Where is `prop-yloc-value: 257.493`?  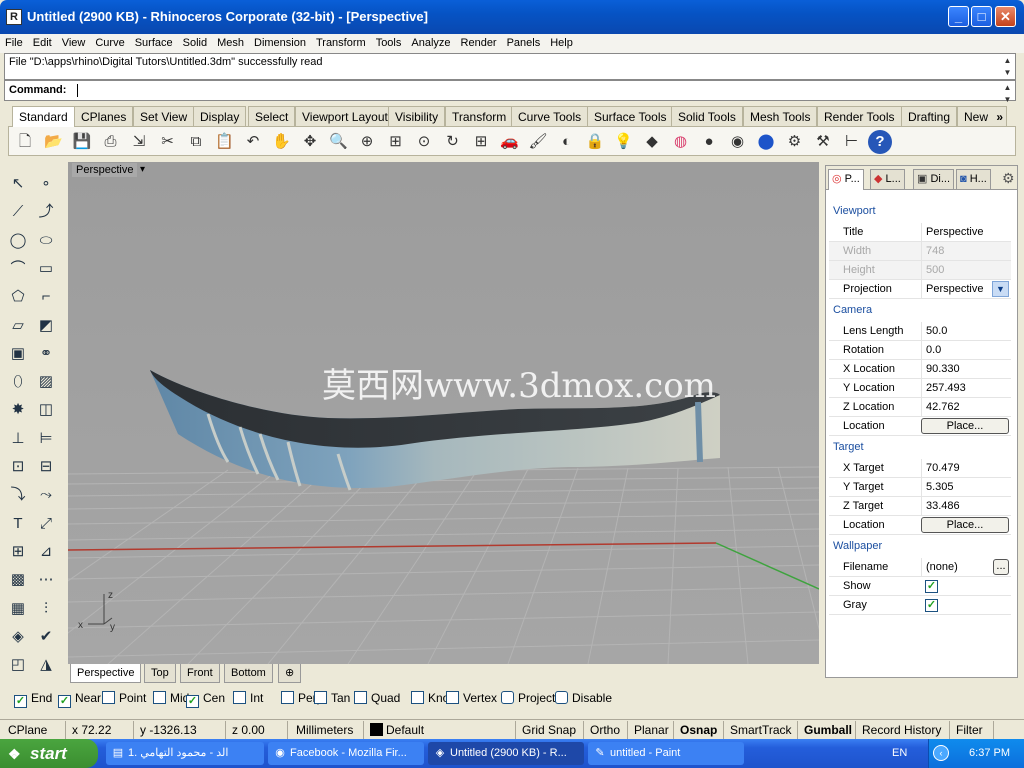
prop-yloc-value: 257.493 is located at coordinates (966, 388).